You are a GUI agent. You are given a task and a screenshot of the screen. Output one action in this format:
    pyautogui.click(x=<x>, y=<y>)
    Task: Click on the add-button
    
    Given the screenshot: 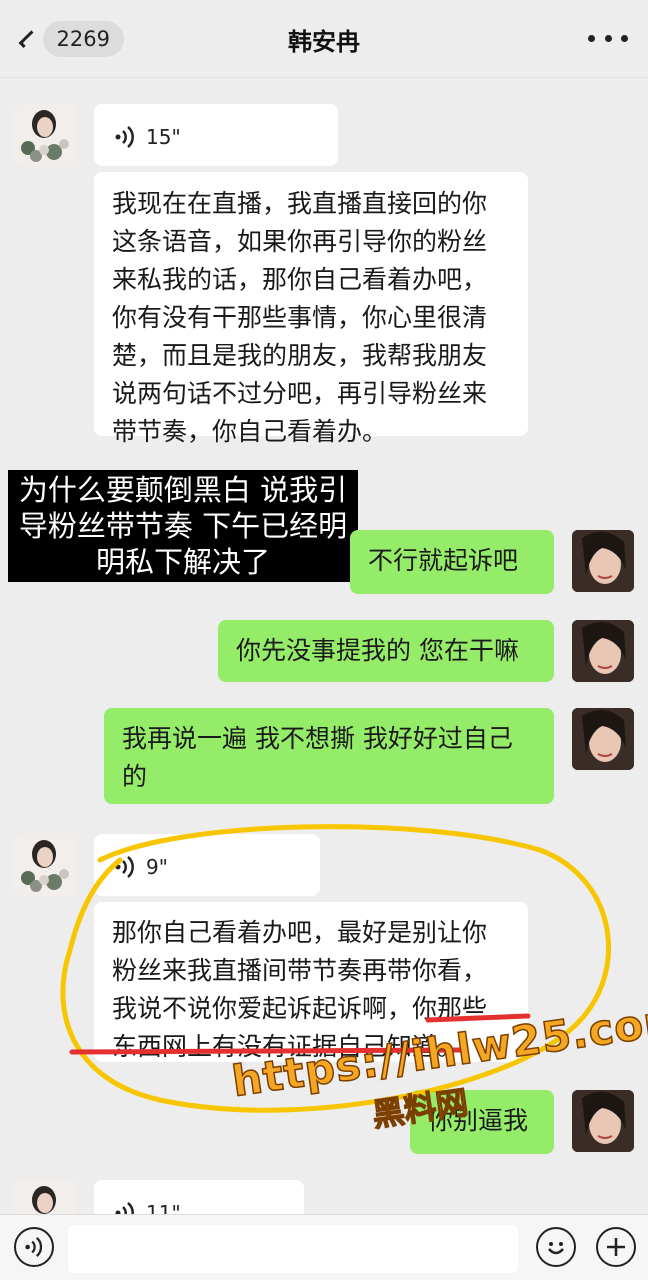 What is the action you would take?
    pyautogui.click(x=616, y=1247)
    